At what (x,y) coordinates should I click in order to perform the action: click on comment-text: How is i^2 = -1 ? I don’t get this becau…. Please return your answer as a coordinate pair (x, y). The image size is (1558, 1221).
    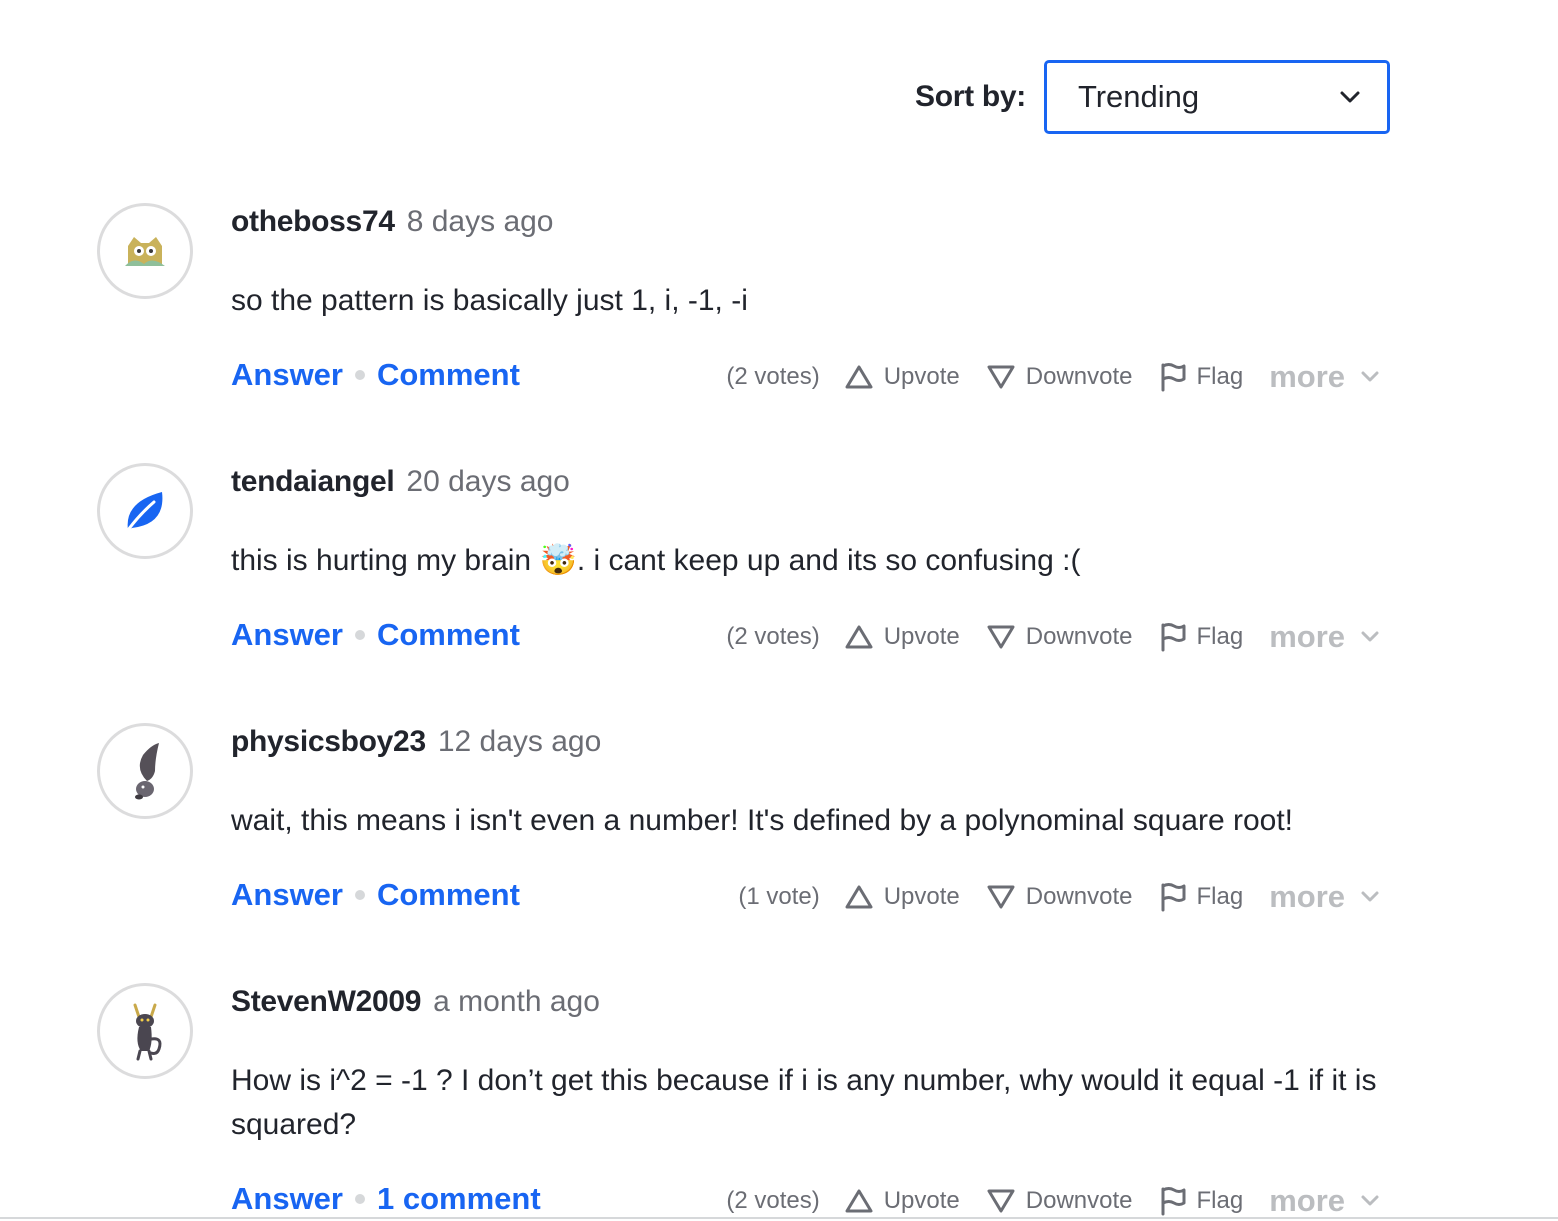
    Looking at the image, I should click on (804, 1102).